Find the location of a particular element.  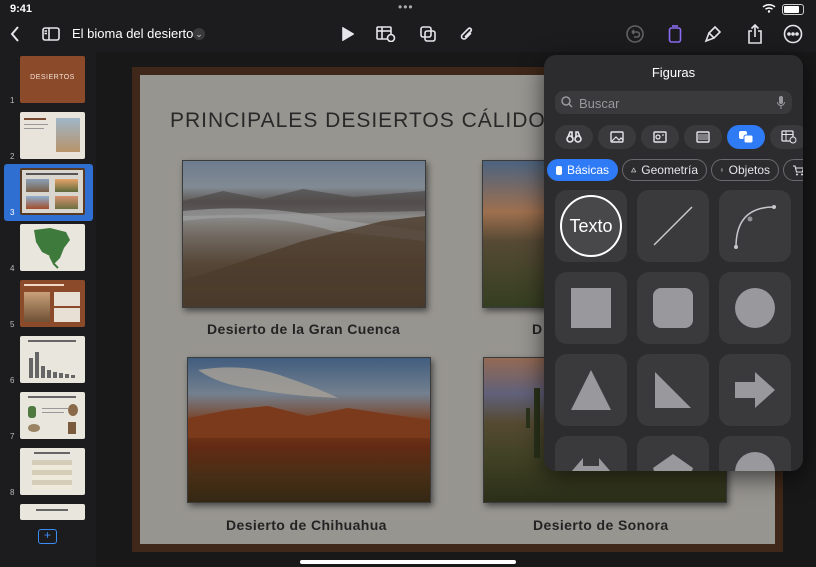

microphone-icon is located at coordinates (781, 102).